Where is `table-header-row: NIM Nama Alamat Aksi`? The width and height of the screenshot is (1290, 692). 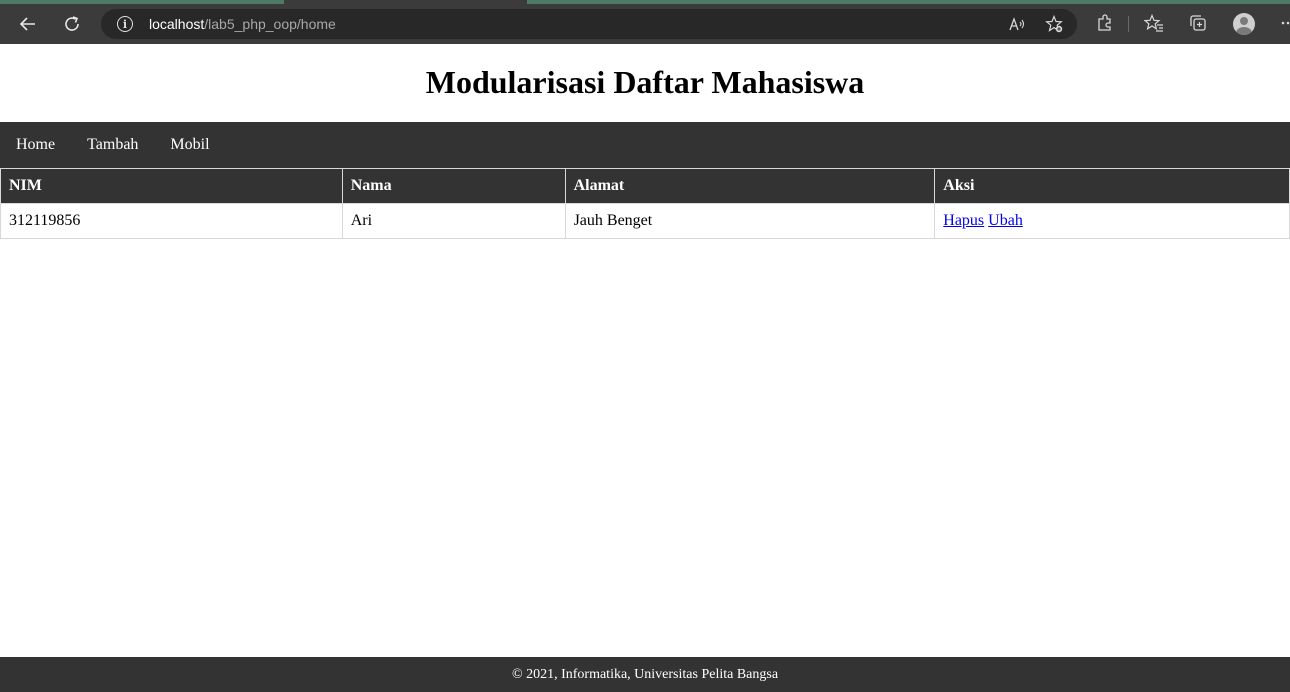 table-header-row: NIM Nama Alamat Aksi is located at coordinates (645, 186).